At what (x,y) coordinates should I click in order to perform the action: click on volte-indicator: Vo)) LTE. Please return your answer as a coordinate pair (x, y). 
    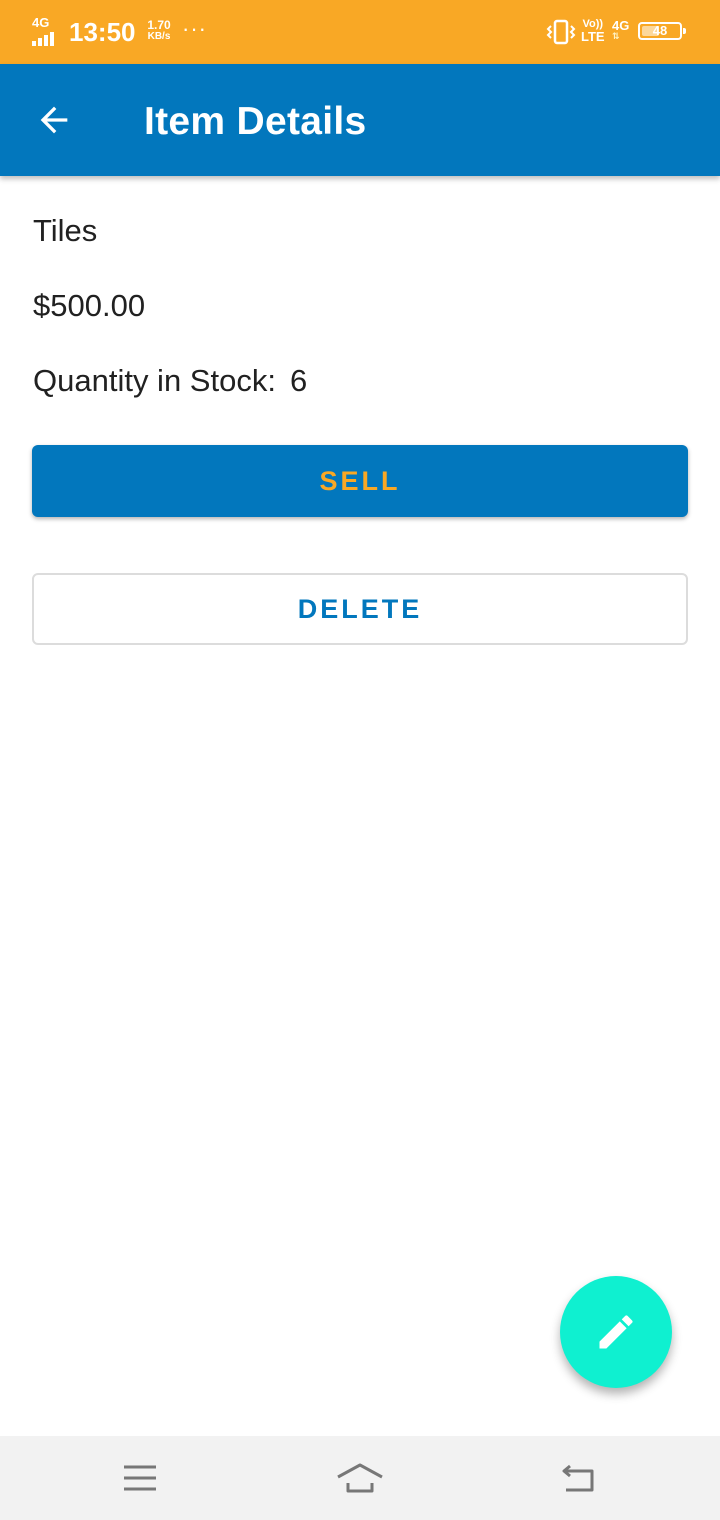
    Looking at the image, I should click on (593, 30).